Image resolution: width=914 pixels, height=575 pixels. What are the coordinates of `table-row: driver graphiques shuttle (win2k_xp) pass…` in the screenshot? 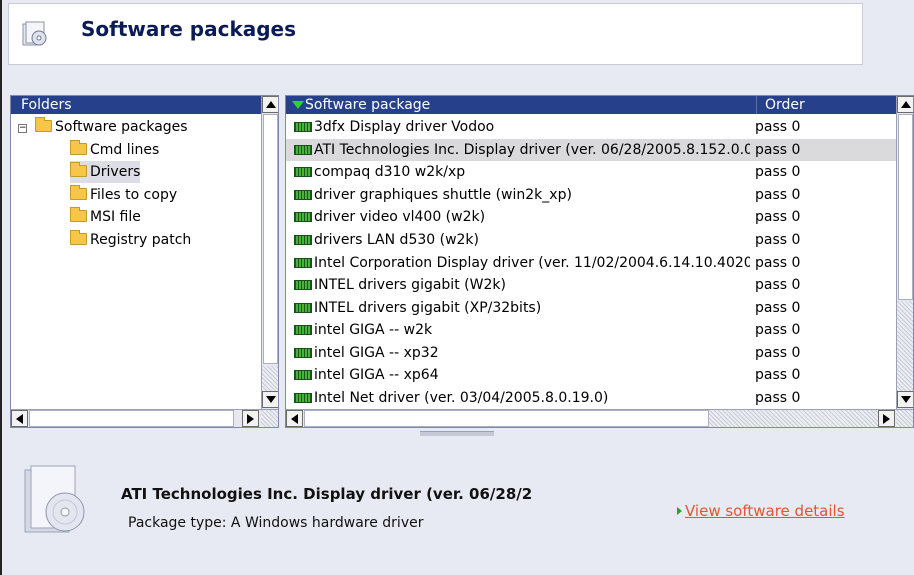 It's located at (591, 195).